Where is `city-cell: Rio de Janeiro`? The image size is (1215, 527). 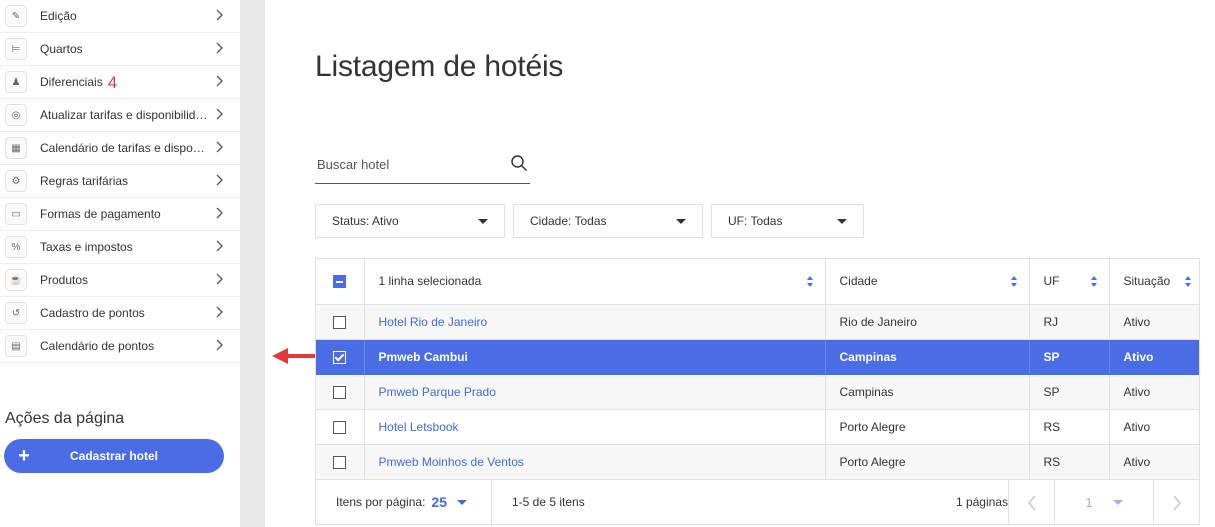
city-cell: Rio de Janeiro is located at coordinates (927, 322).